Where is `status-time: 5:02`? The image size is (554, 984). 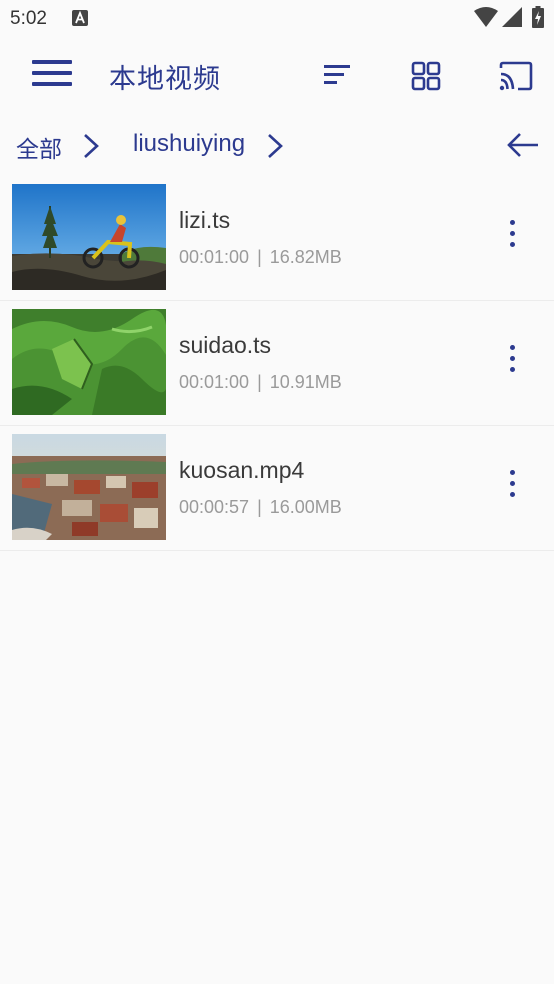
status-time: 5:02 is located at coordinates (28, 18).